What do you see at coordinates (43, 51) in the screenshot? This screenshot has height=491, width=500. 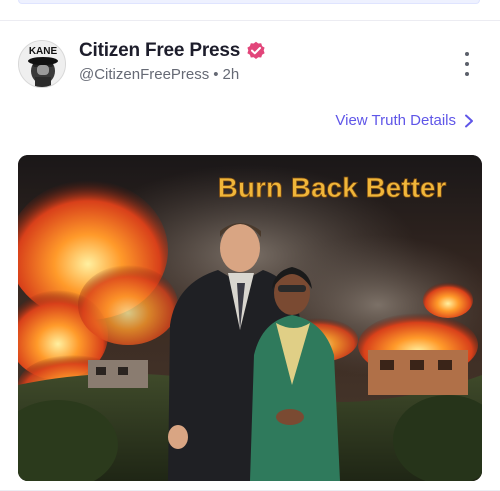 I see `avatar-text: KANE` at bounding box center [43, 51].